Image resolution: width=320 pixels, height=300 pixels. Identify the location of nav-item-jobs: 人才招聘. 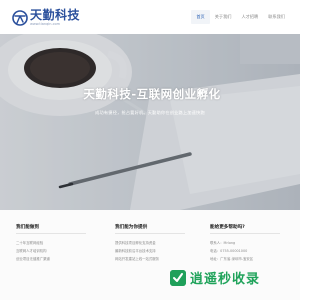
(249, 17).